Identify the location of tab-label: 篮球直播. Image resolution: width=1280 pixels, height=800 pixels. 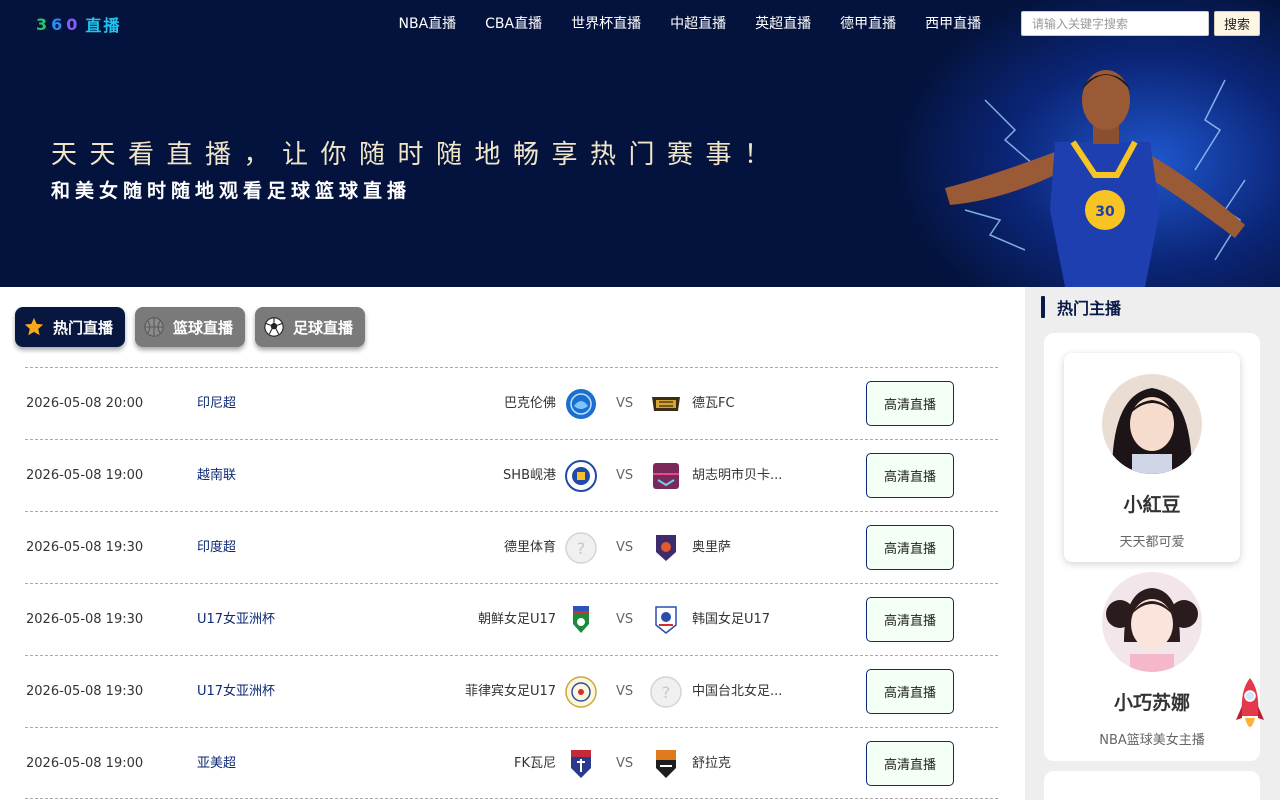
(203, 327).